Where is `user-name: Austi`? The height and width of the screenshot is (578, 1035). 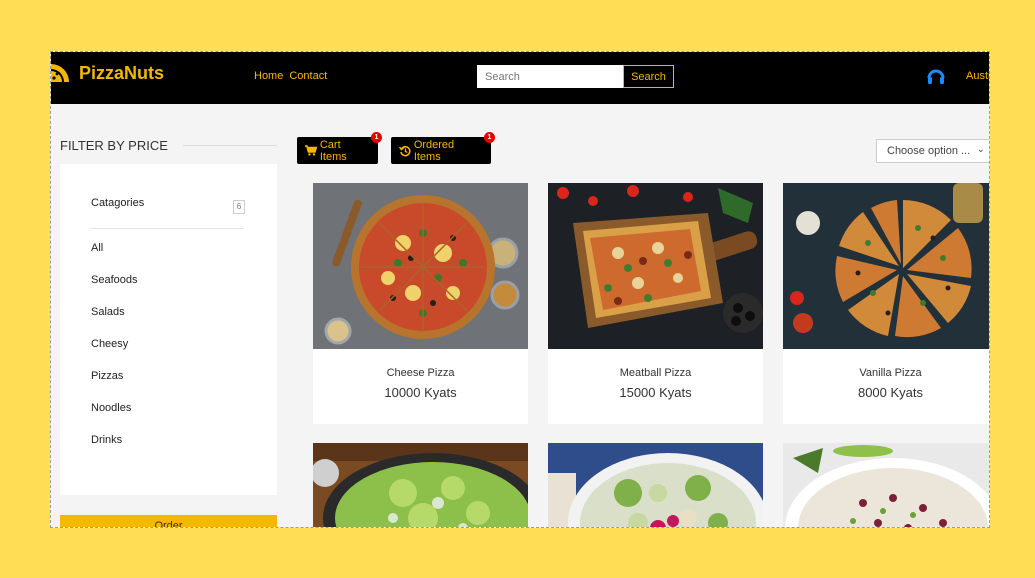 user-name: Austi is located at coordinates (977, 76).